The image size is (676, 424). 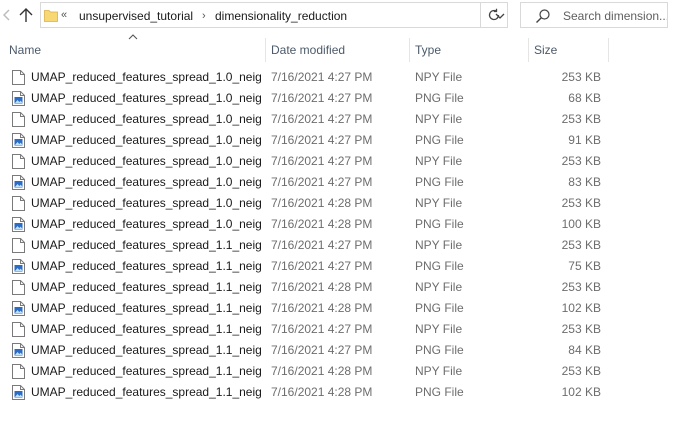 I want to click on refresh-button, so click(x=493, y=15).